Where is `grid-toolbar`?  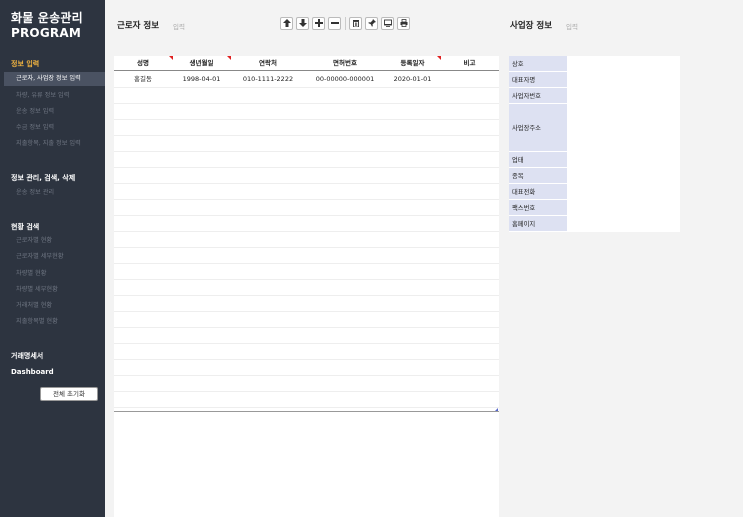 grid-toolbar is located at coordinates (346, 23).